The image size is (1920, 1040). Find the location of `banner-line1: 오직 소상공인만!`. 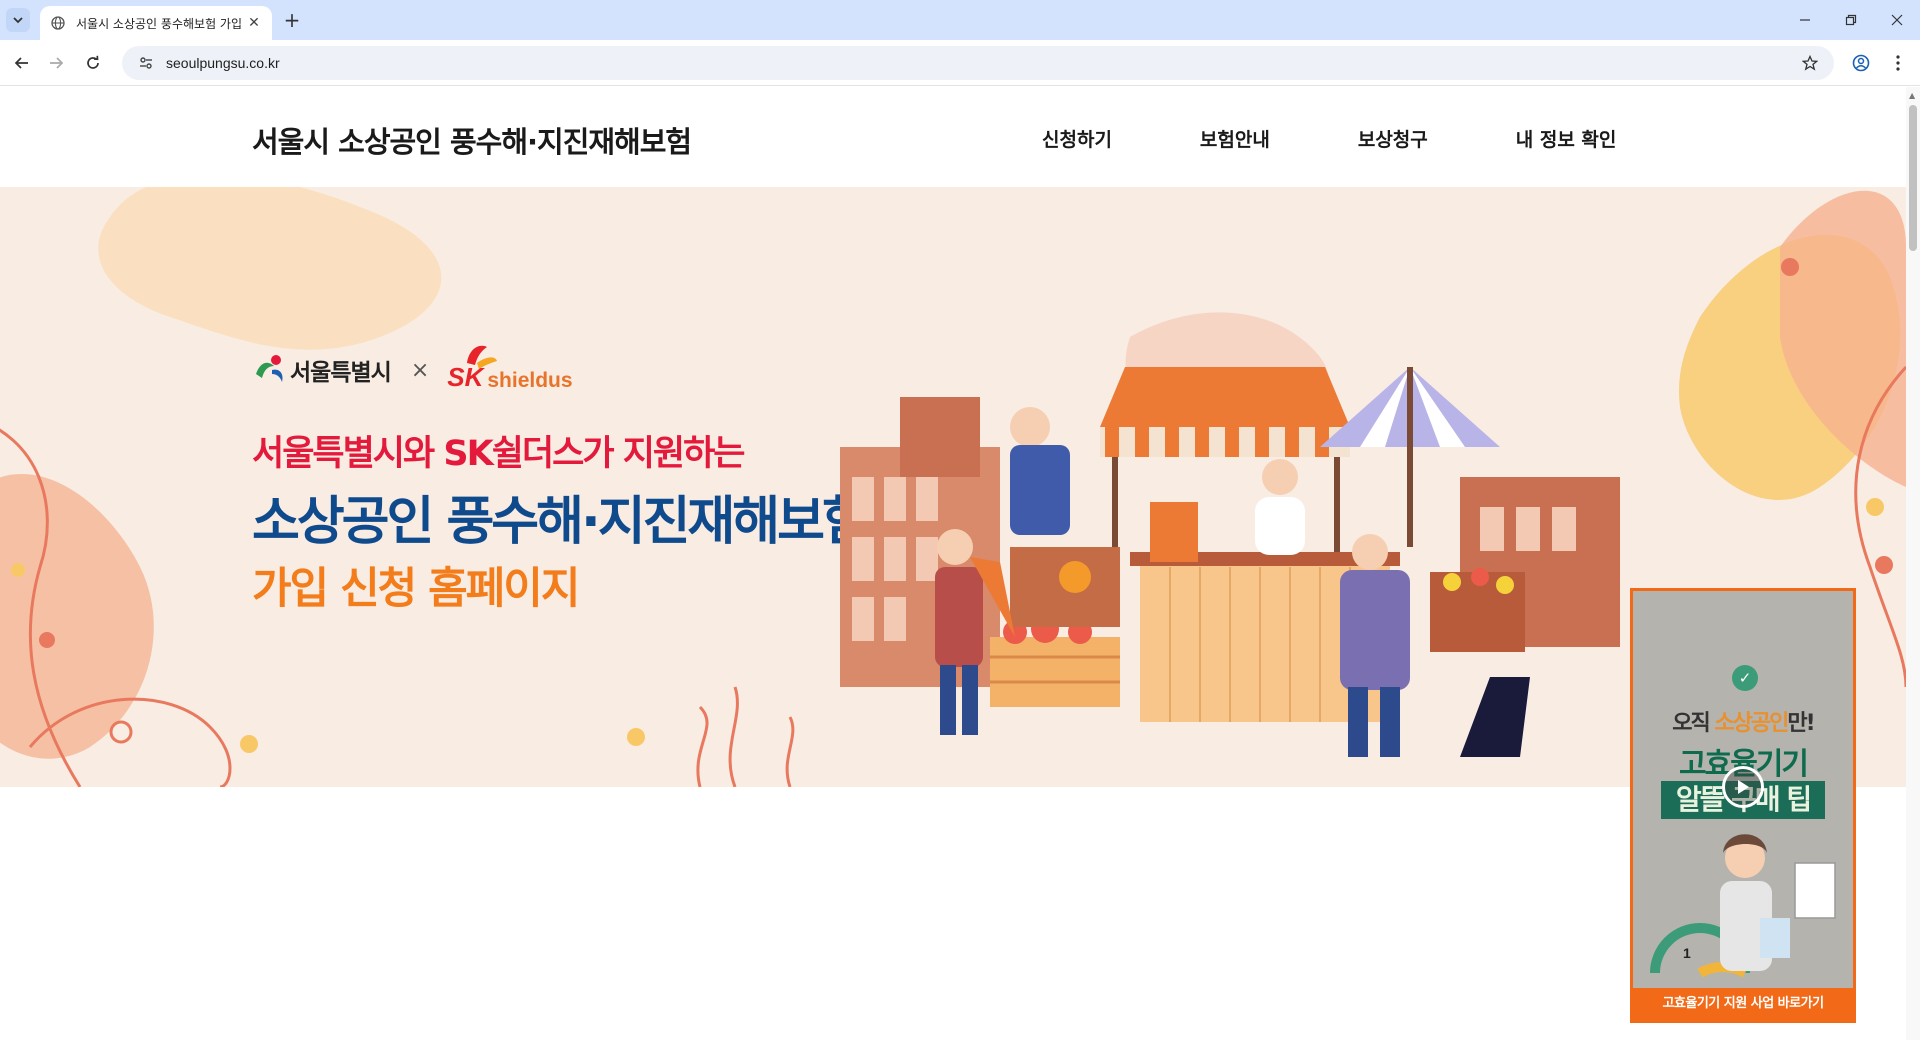

banner-line1: 오직 소상공인만! is located at coordinates (1743, 723).